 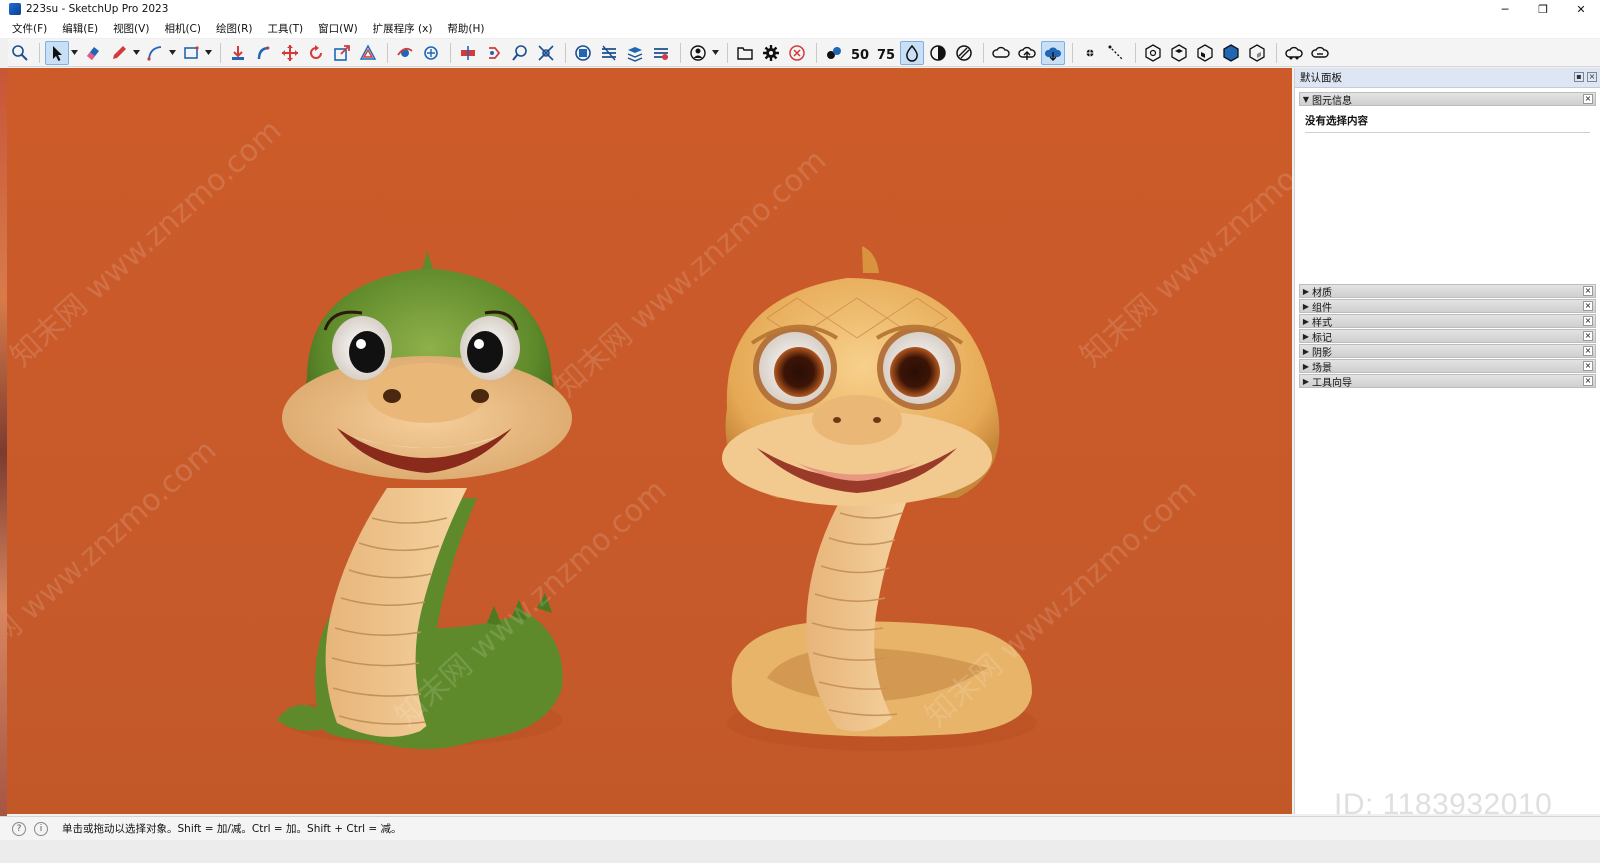 I want to click on contrast-icon, so click(x=938, y=53).